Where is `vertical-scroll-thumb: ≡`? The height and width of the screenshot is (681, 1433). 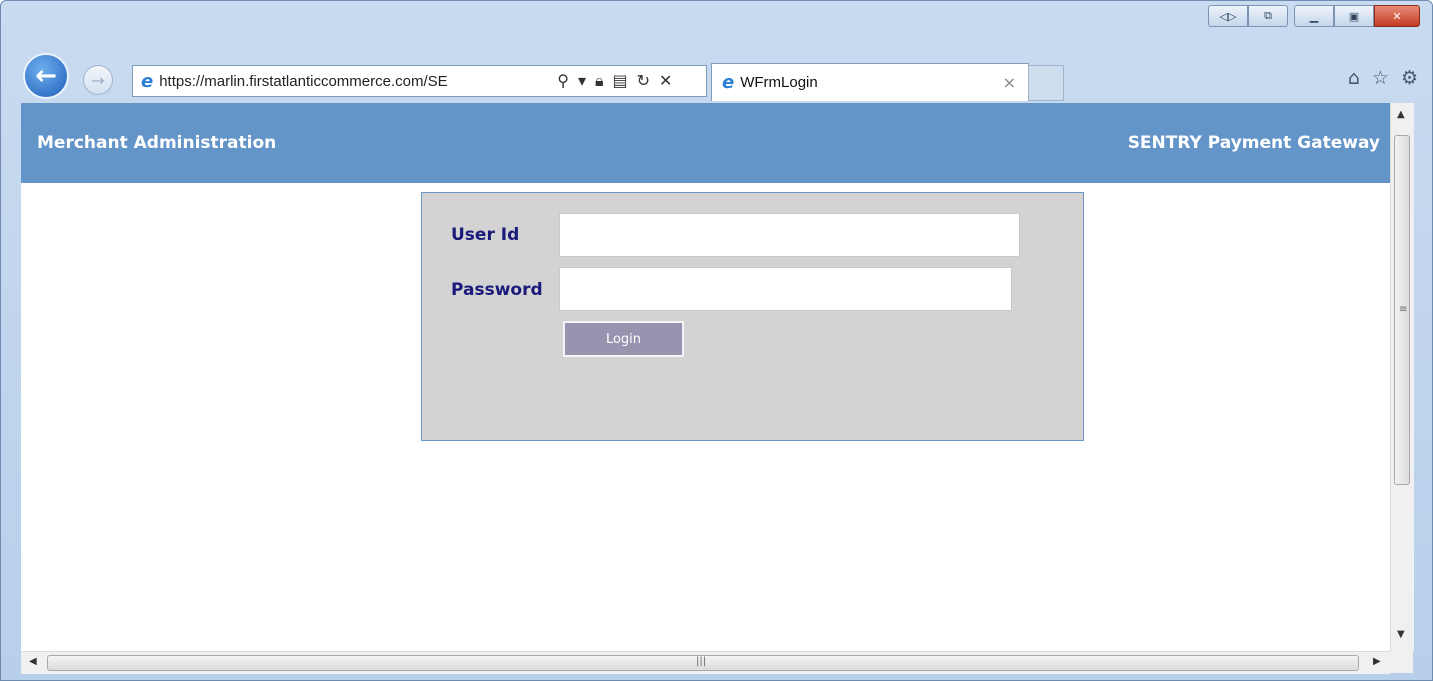 vertical-scroll-thumb: ≡ is located at coordinates (1402, 310).